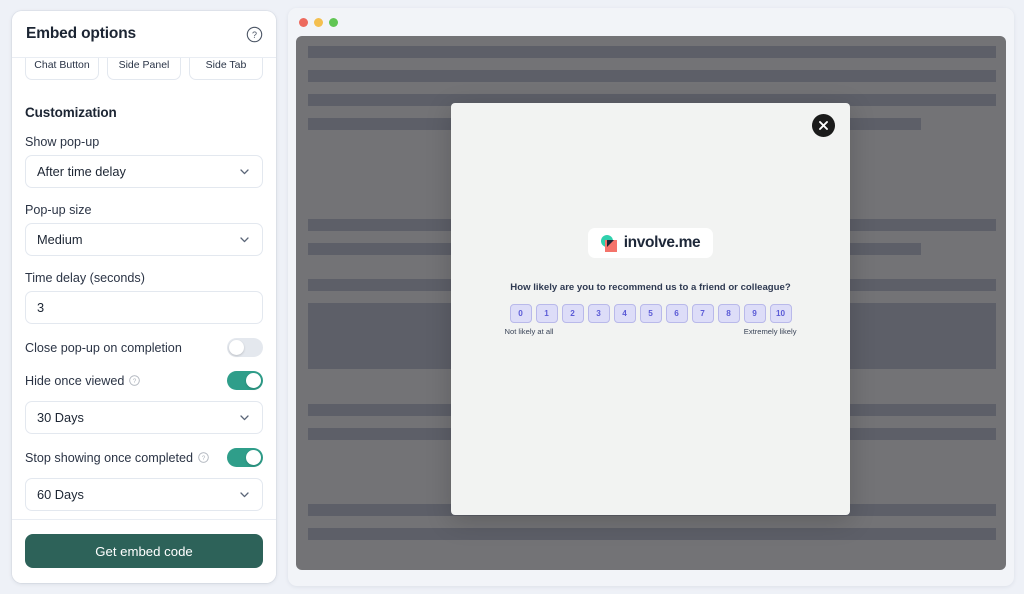 Image resolution: width=1024 pixels, height=594 pixels. What do you see at coordinates (651, 331) in the screenshot?
I see `nps-scale-labels: Not likely at all Extremely likely` at bounding box center [651, 331].